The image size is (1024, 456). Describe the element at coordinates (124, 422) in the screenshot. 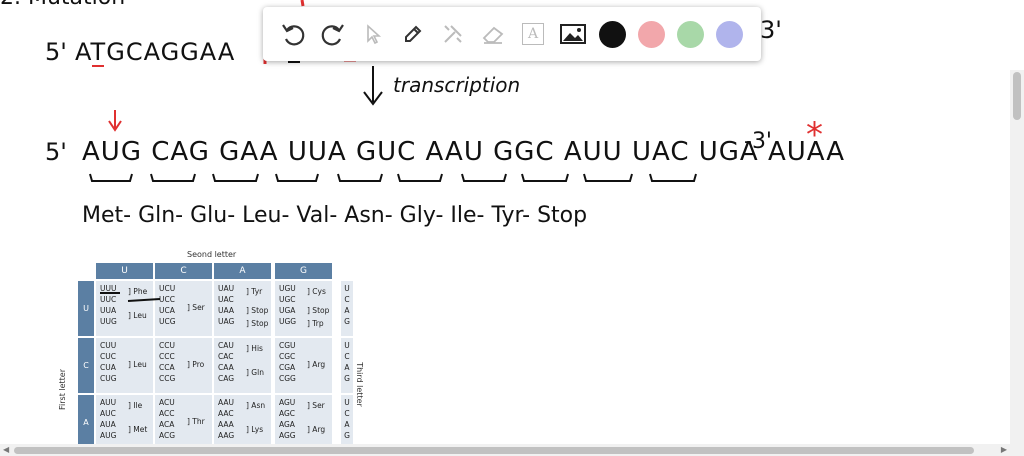

I see `codon-cell: AUU AUC AUA AUG` at that location.